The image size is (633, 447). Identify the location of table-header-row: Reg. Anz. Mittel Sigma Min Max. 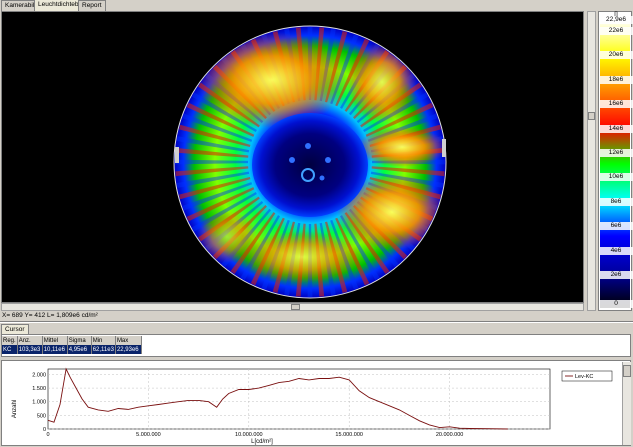
(72, 340).